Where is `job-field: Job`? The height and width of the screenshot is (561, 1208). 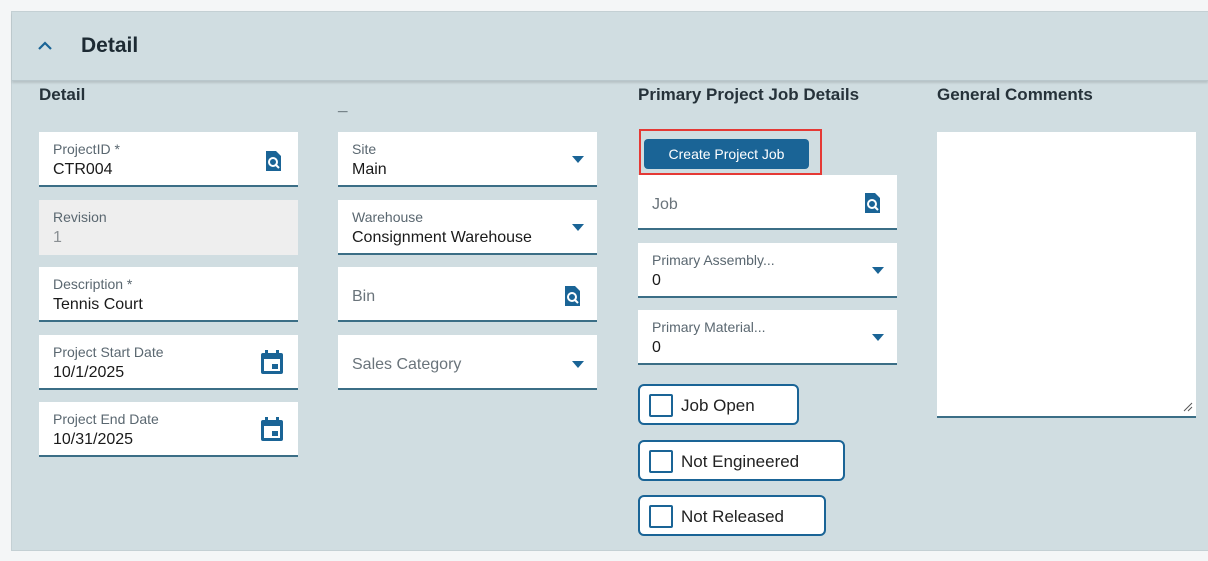
job-field: Job is located at coordinates (767, 202).